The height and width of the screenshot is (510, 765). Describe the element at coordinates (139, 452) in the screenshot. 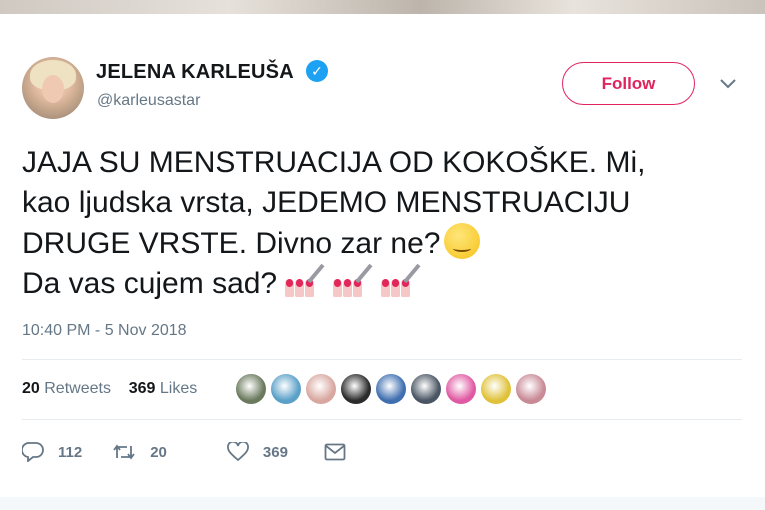

I see `retweet-button: 20` at that location.